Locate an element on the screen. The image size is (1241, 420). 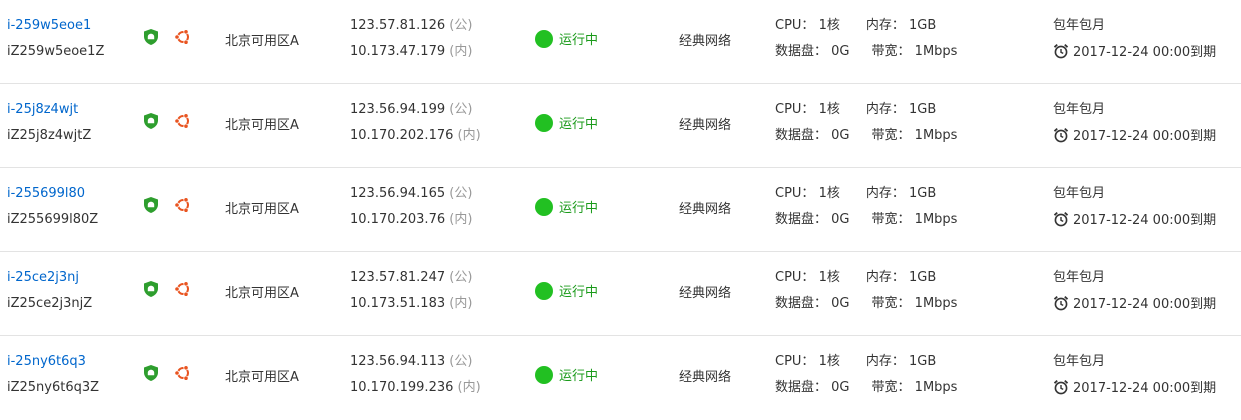
instance-hostname: iZ259w5eoe1Z is located at coordinates (56, 51).